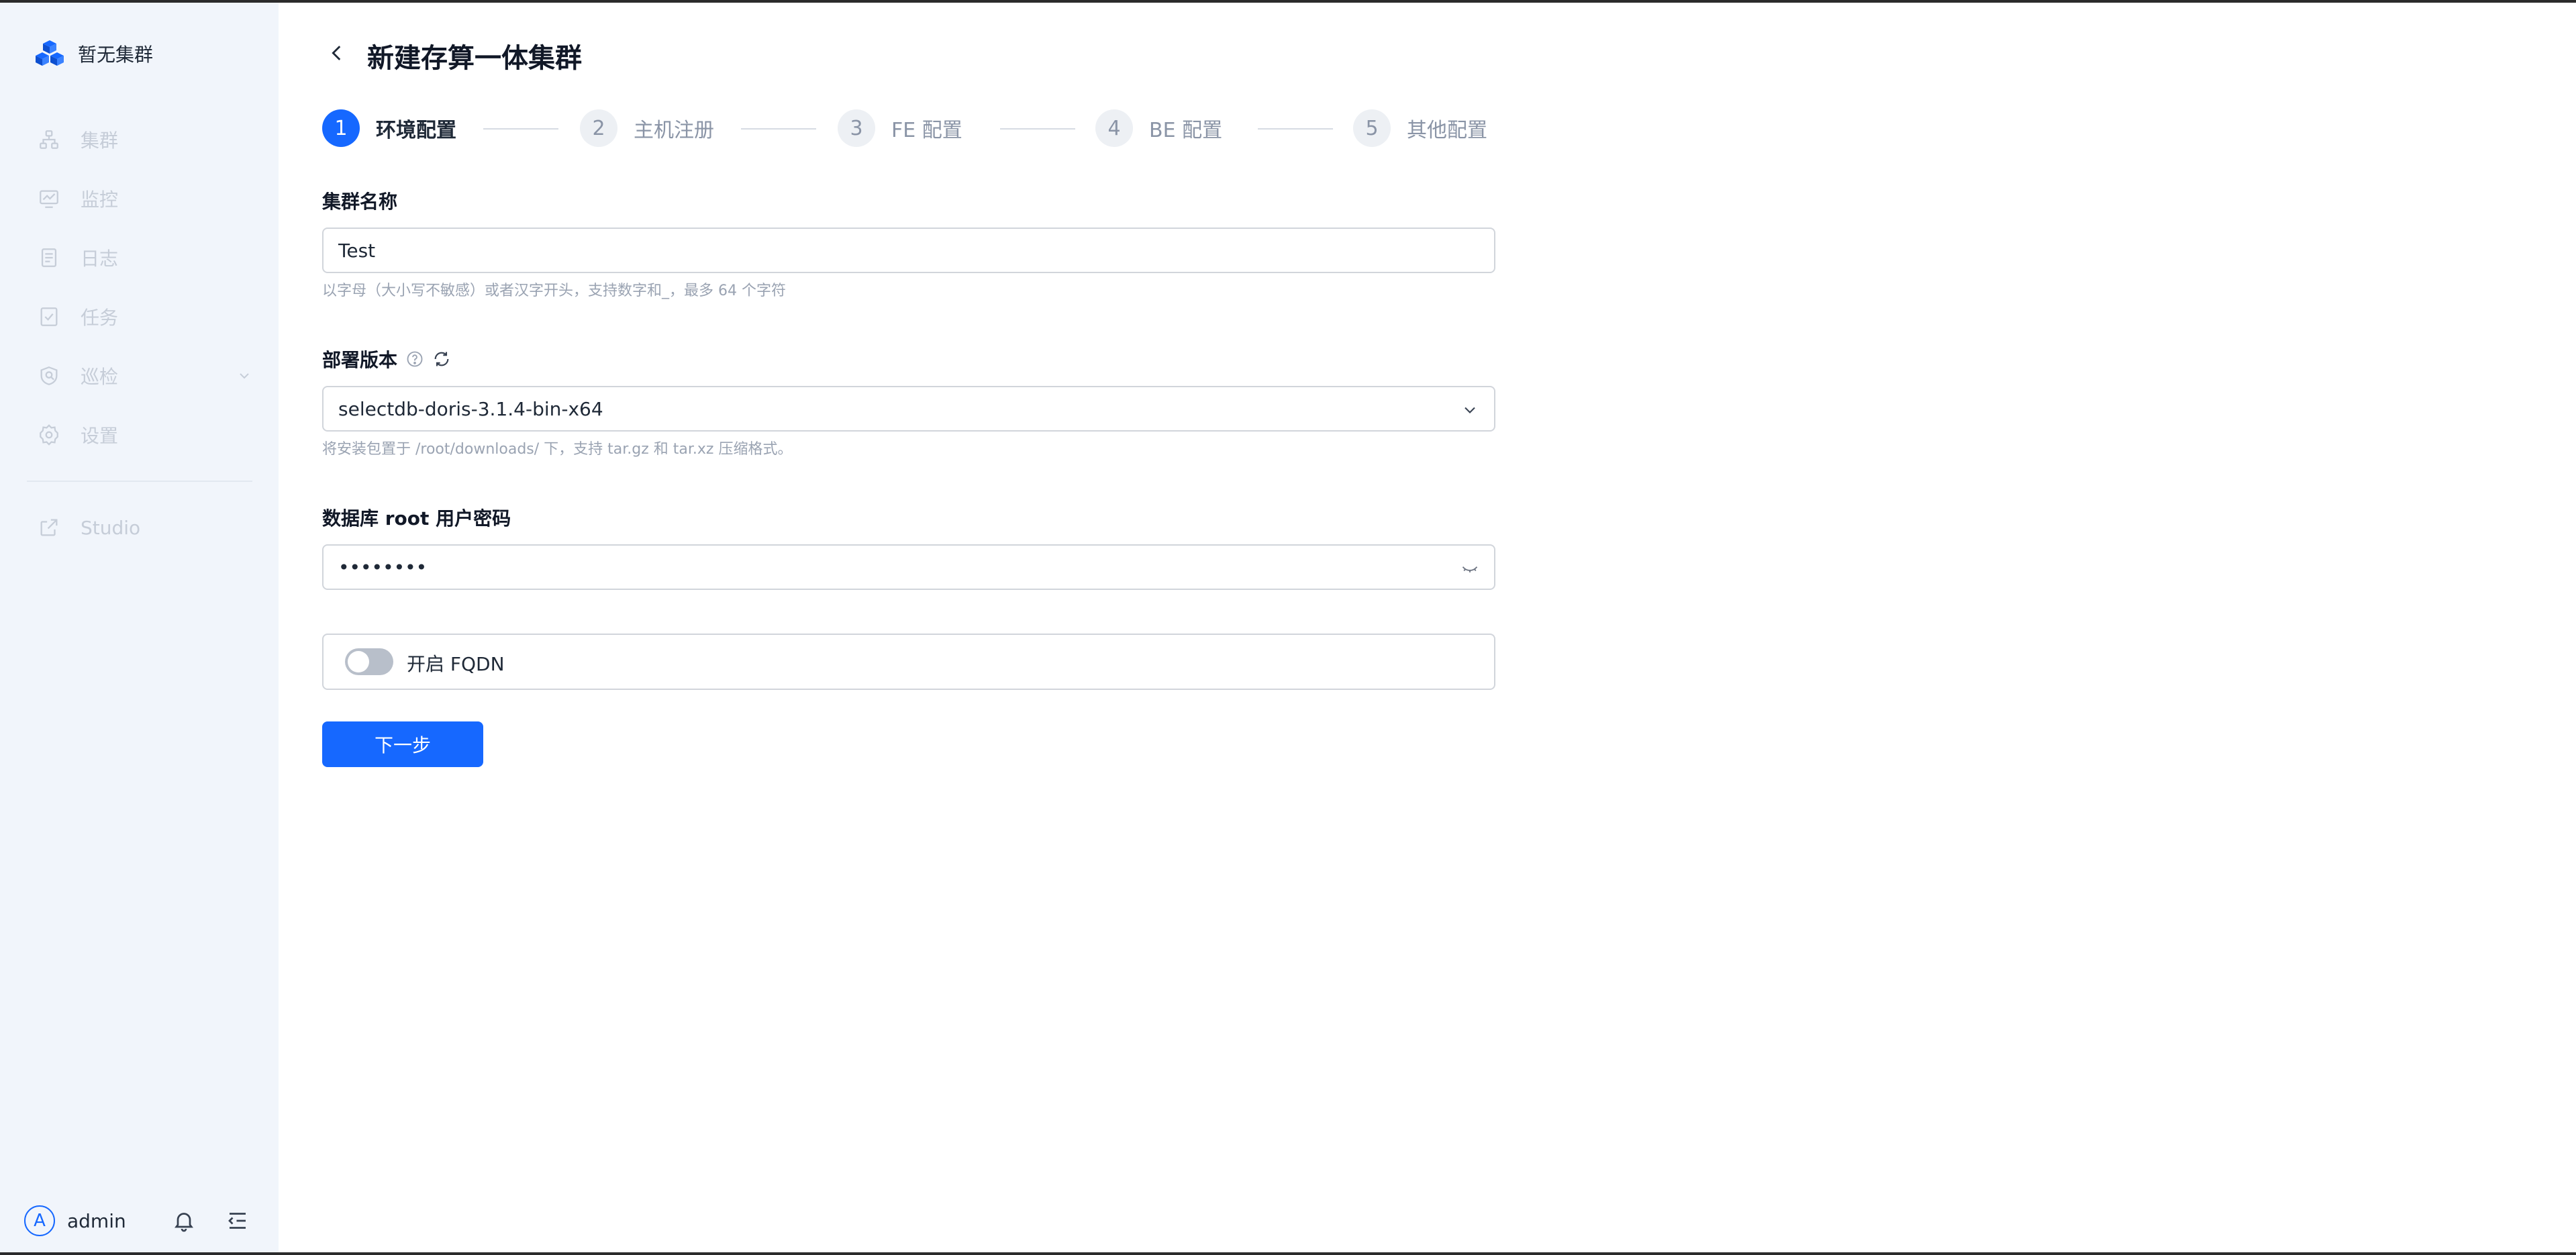 This screenshot has width=2576, height=1255. I want to click on collapse-menu-icon, so click(238, 1221).